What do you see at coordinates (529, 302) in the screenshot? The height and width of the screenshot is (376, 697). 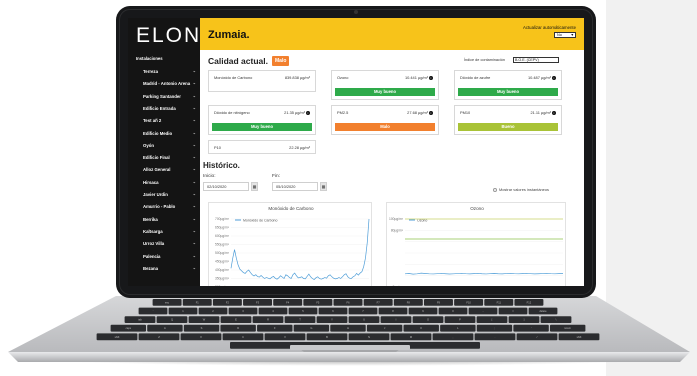 I see `key-label: F12` at bounding box center [529, 302].